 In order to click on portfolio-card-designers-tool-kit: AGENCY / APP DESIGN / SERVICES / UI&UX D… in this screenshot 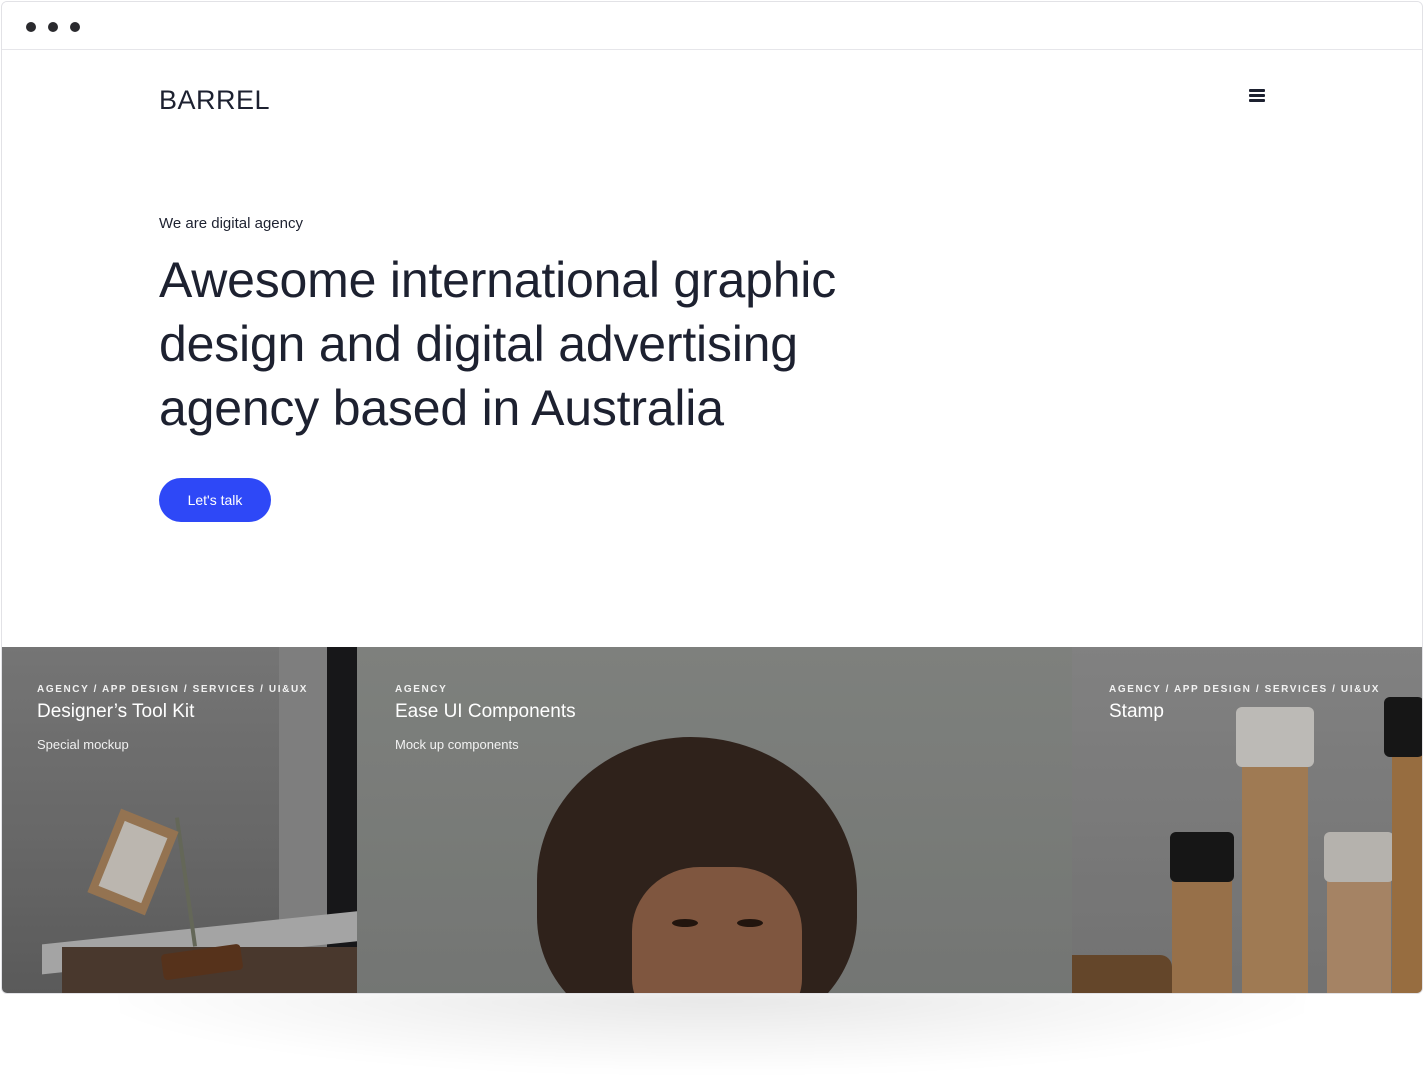, I will do `click(179, 820)`.